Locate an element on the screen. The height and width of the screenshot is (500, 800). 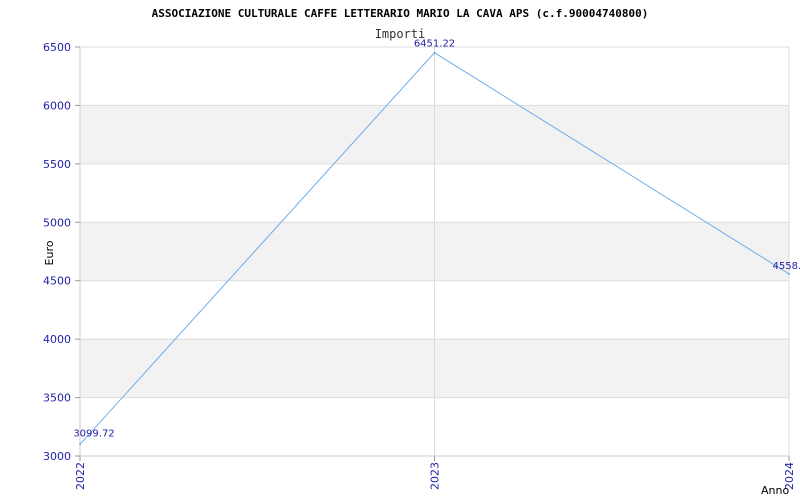
x-tick-labels: 2022 2023 2024 is located at coordinates (435, 476).